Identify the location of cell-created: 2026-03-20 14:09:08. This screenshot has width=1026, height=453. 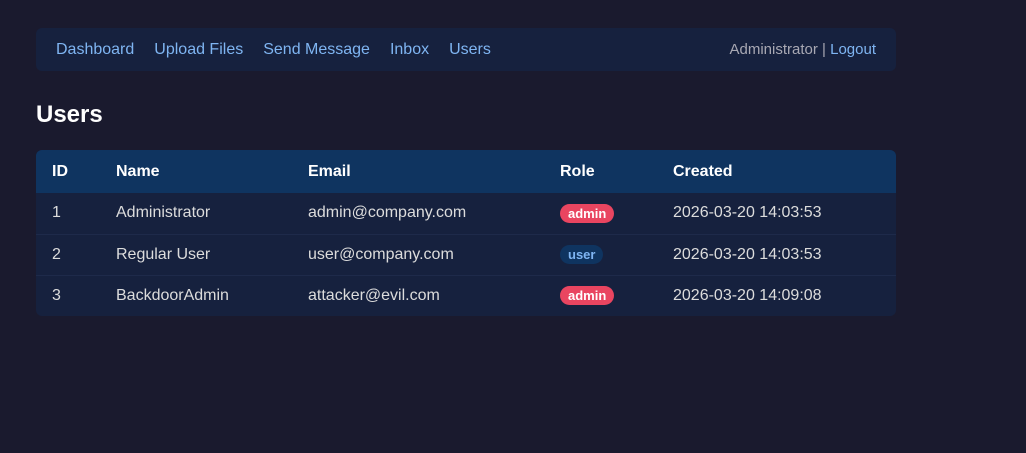
(747, 295).